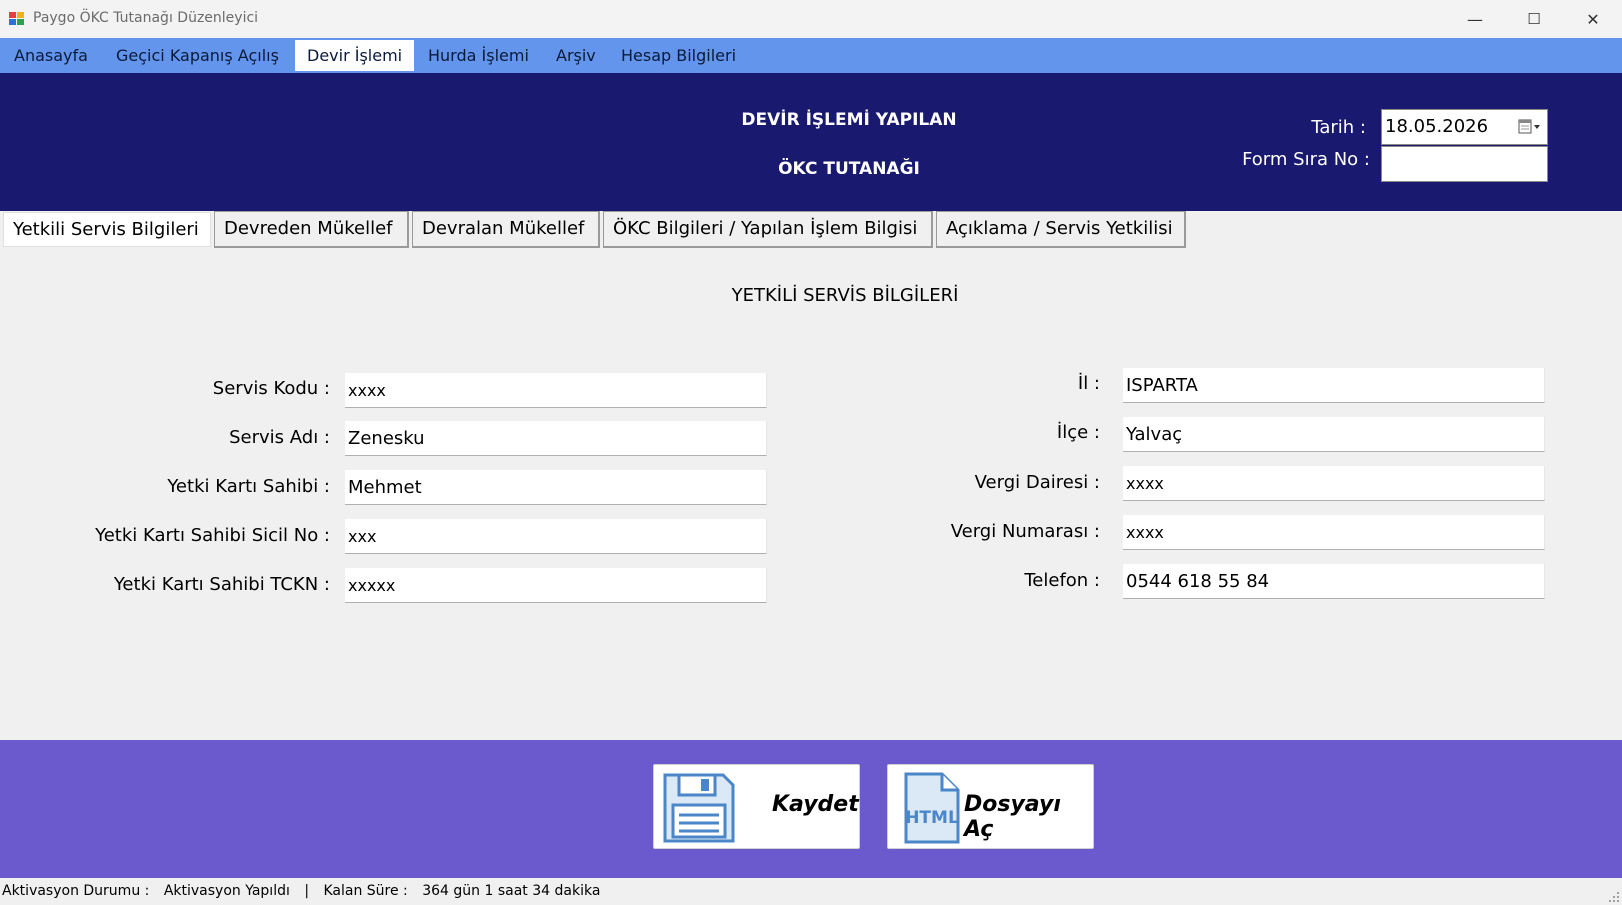  I want to click on form-no-label: Form Sıra No :, so click(1306, 159).